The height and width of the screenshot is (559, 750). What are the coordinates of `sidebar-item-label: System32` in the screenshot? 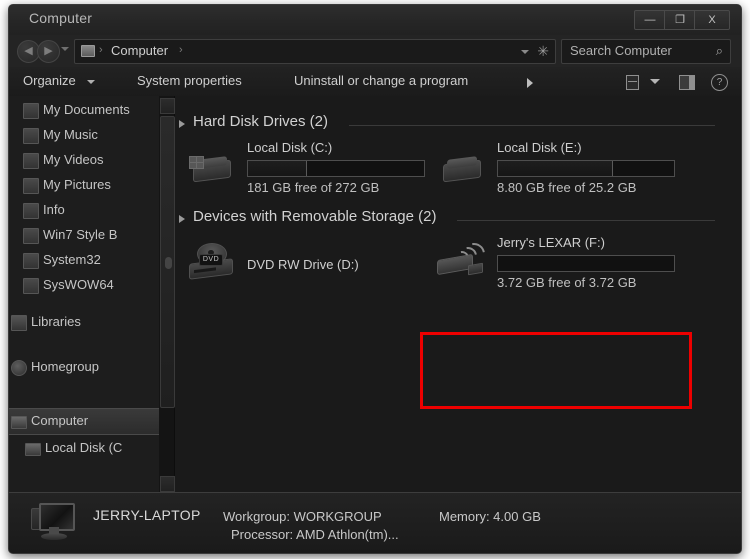 It's located at (72, 259).